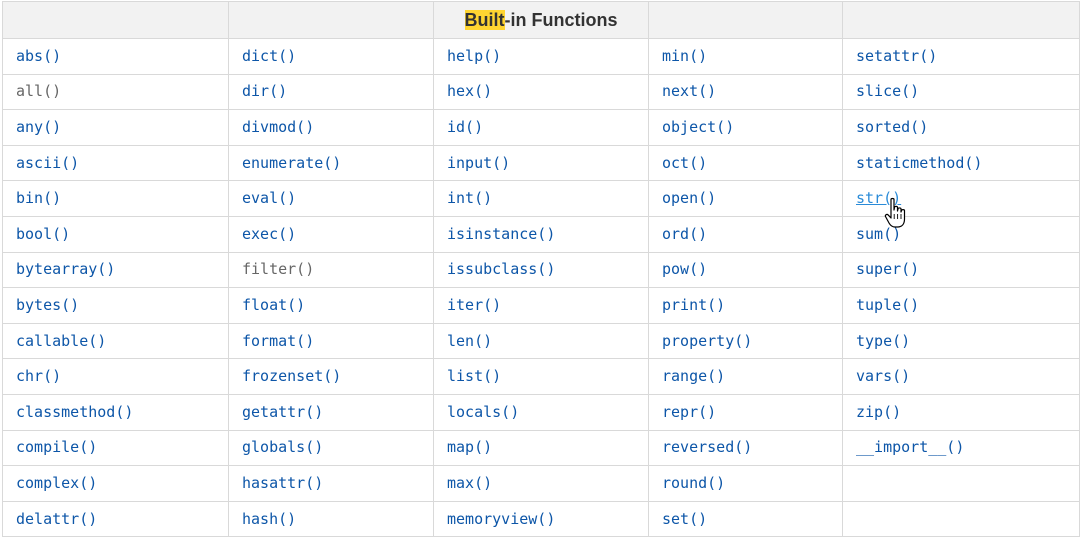 The image size is (1080, 559). What do you see at coordinates (465, 127) in the screenshot?
I see `function-link-id: id()` at bounding box center [465, 127].